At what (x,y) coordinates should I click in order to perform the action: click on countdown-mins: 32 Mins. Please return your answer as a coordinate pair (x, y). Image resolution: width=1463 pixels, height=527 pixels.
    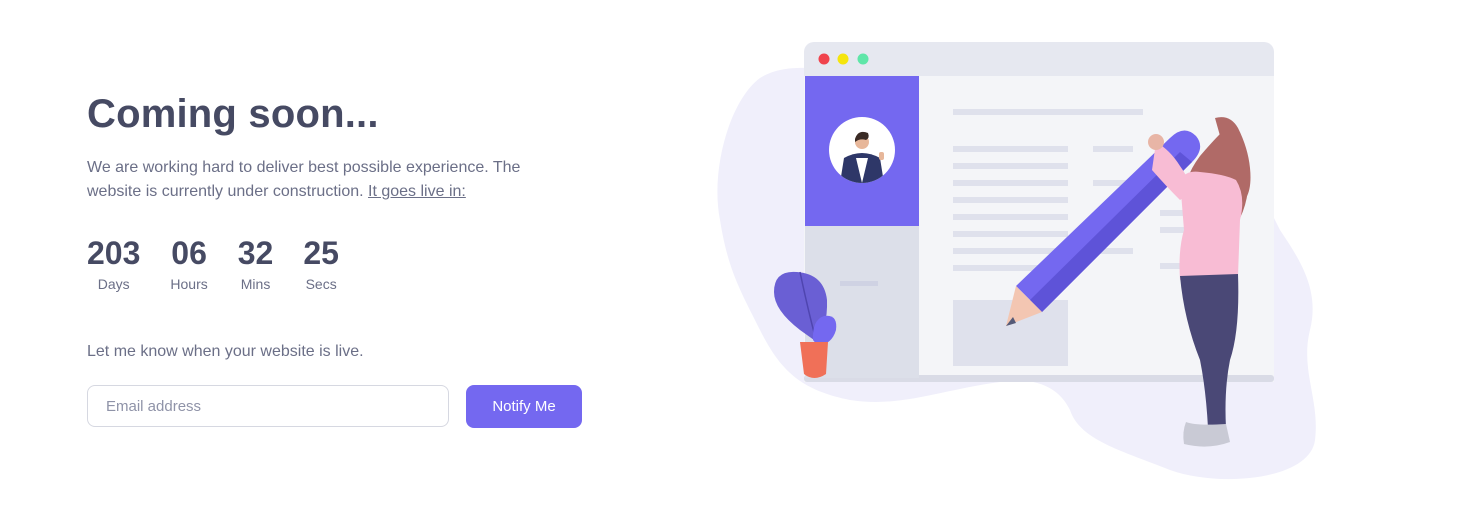
    Looking at the image, I should click on (256, 263).